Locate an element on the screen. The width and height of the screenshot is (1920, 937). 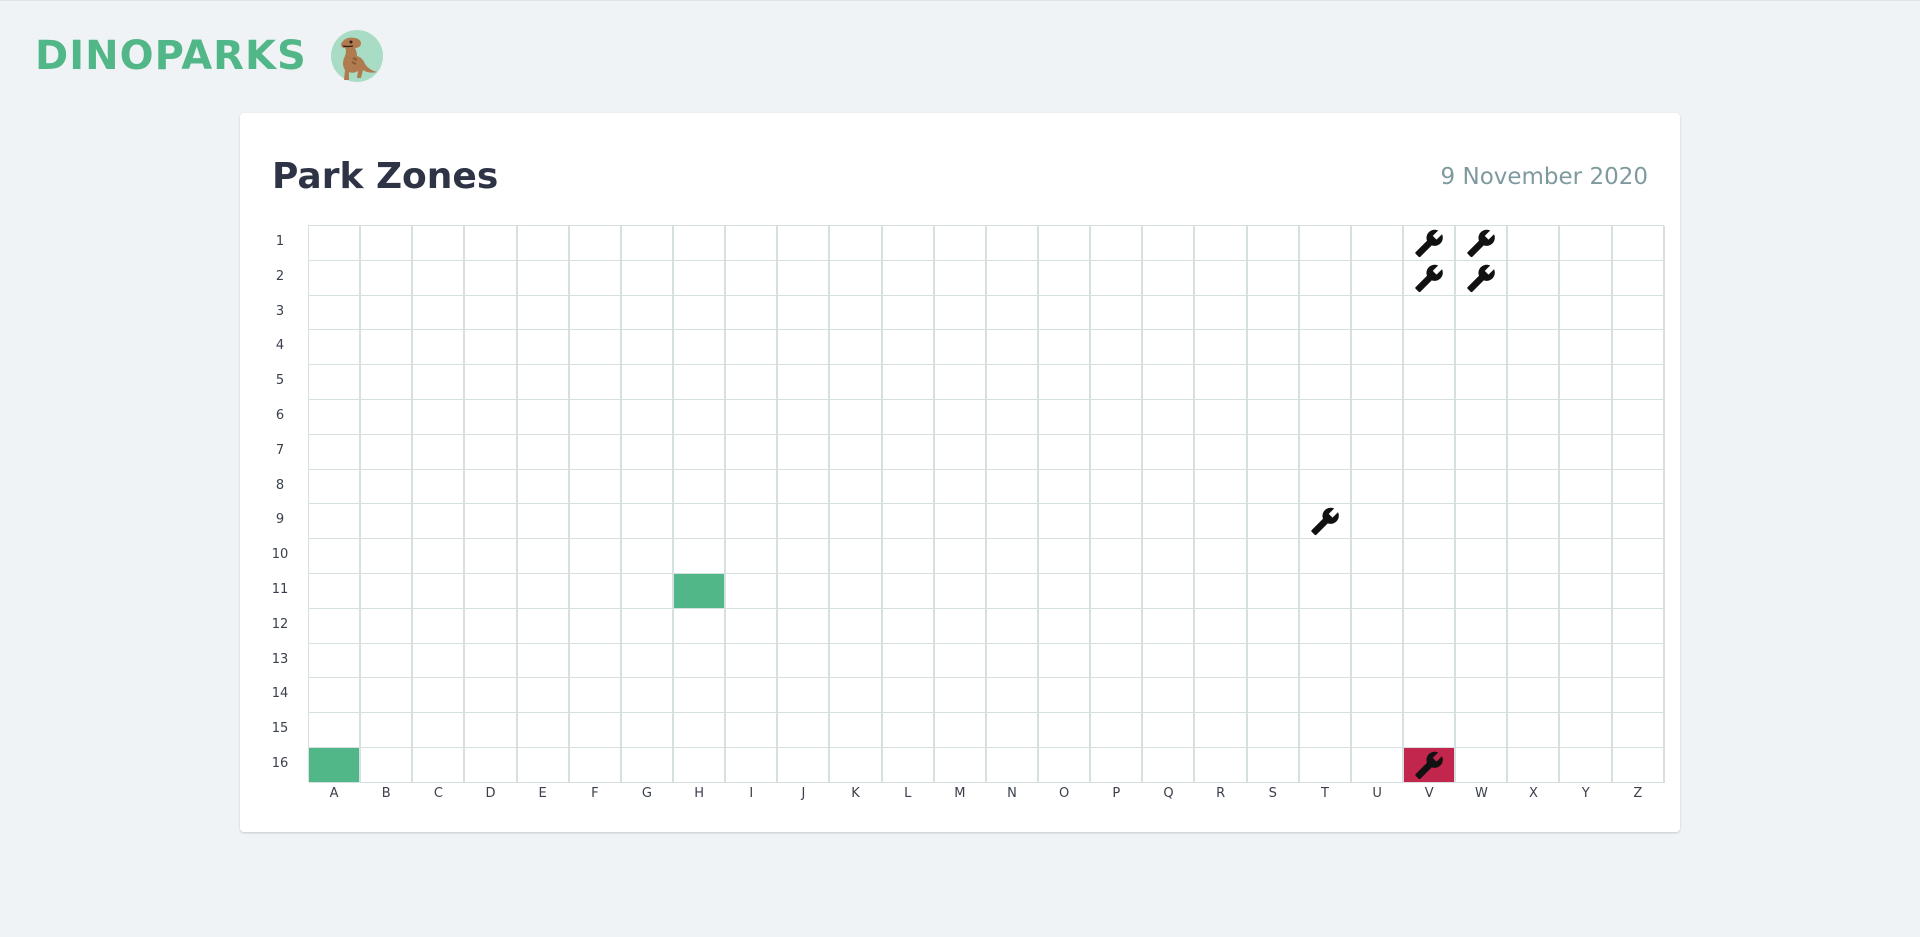
zone-cell-w8 is located at coordinates (1482, 487).